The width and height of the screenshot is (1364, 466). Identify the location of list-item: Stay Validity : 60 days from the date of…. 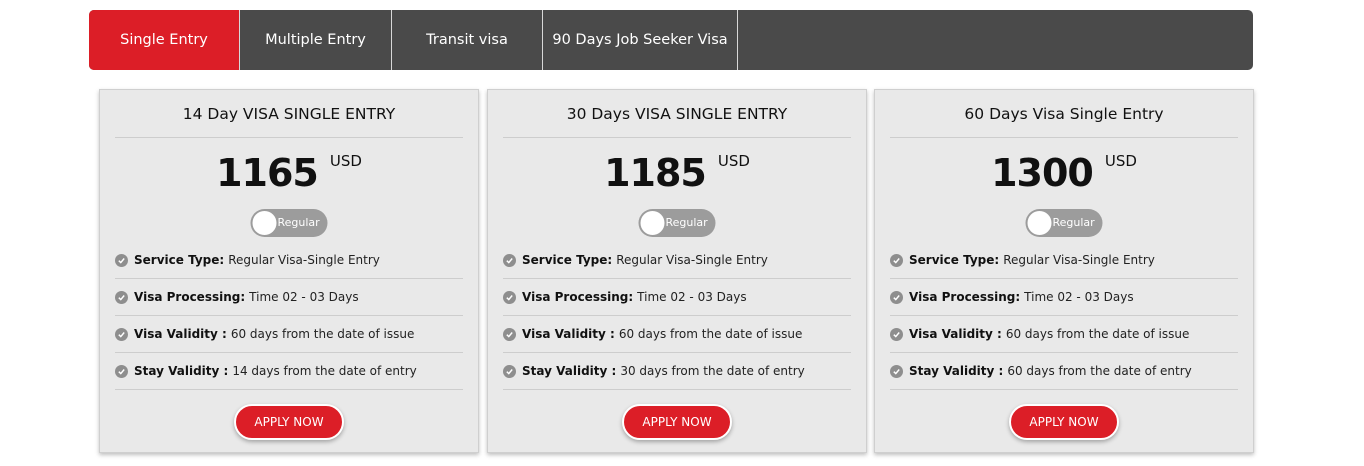
(1064, 371).